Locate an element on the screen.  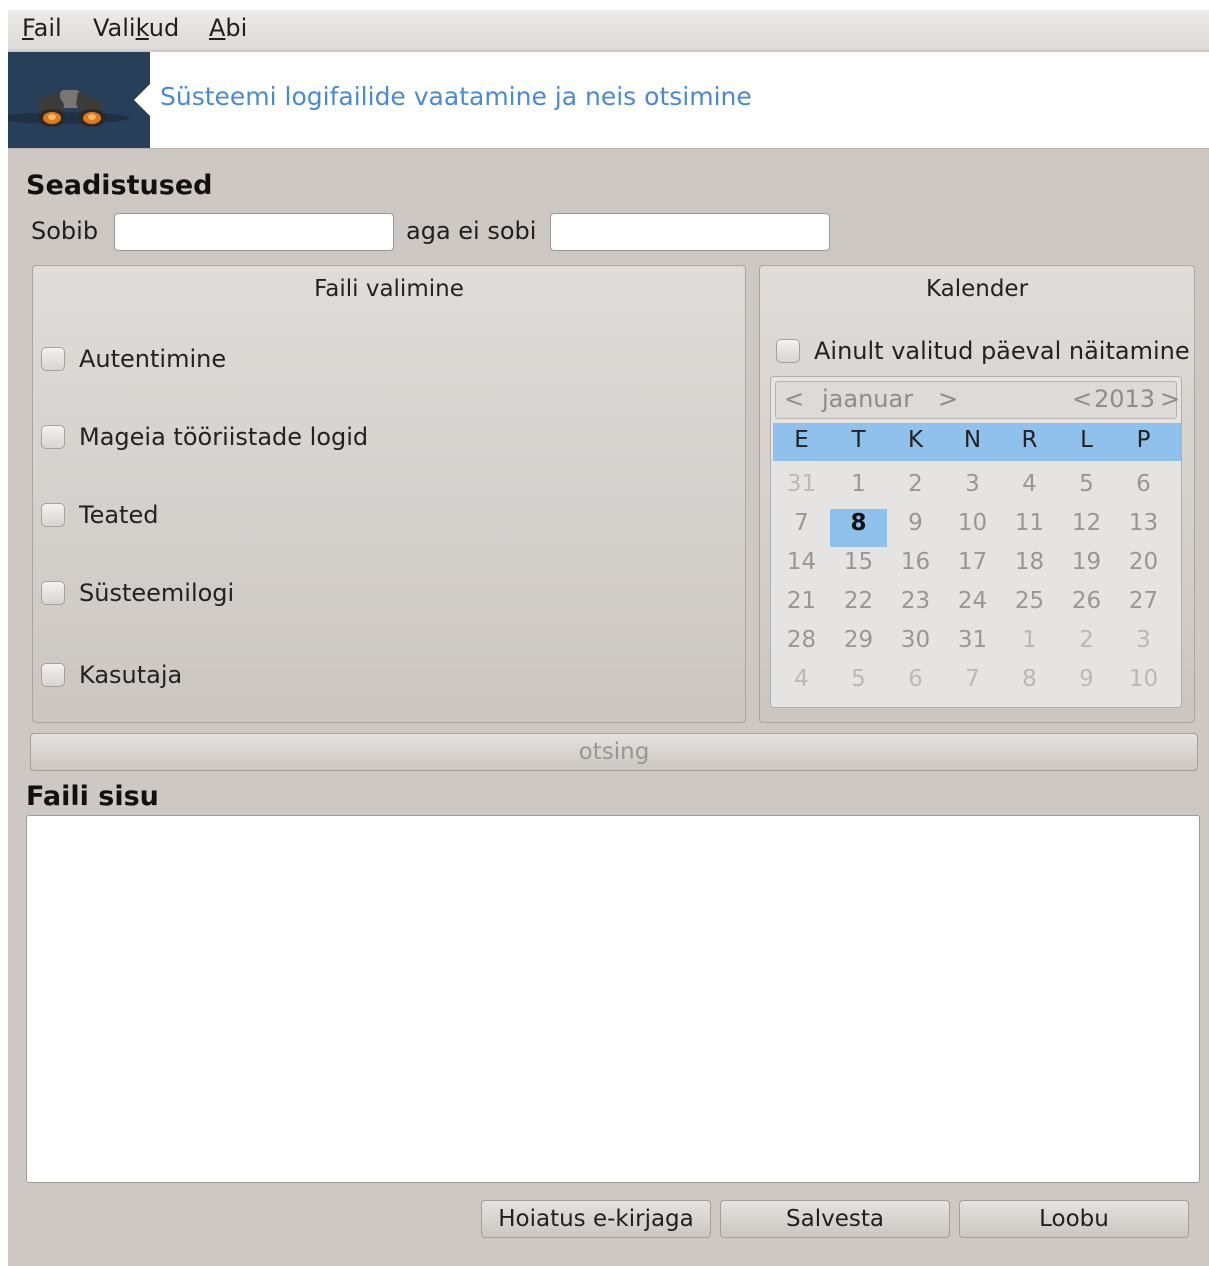
menu-file-mnemonic: F is located at coordinates (28, 28).